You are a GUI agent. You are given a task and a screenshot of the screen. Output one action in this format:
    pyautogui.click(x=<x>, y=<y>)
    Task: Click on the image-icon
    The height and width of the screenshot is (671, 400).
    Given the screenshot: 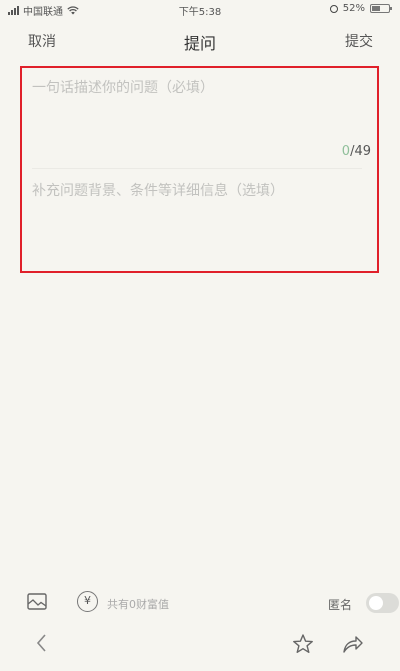 What is the action you would take?
    pyautogui.click(x=37, y=601)
    